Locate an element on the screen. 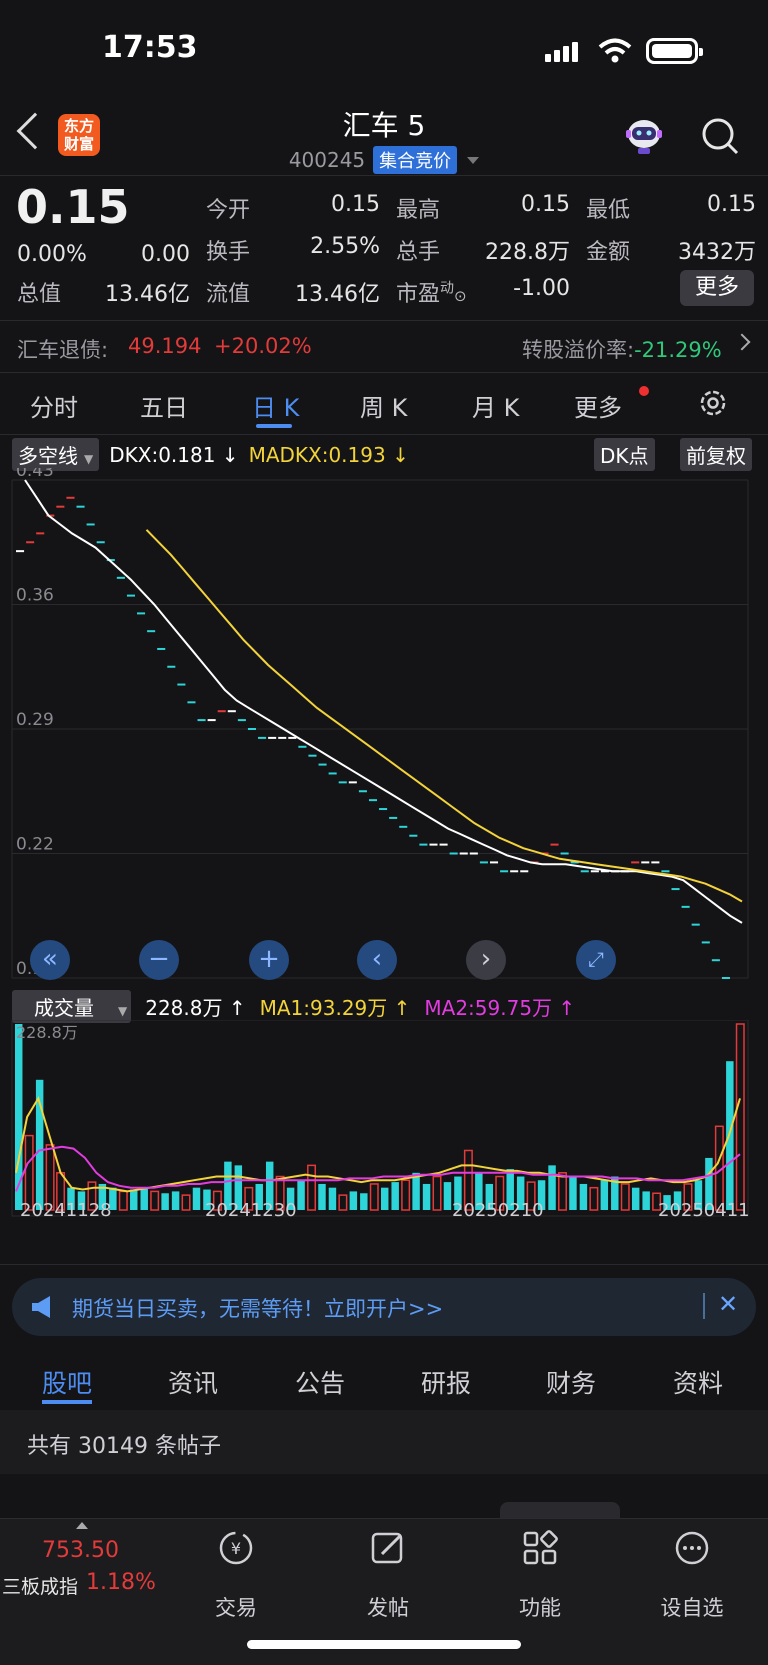 Image resolution: width=768 pixels, height=1665 pixels. tab-research: 研报 is located at coordinates (446, 1382).